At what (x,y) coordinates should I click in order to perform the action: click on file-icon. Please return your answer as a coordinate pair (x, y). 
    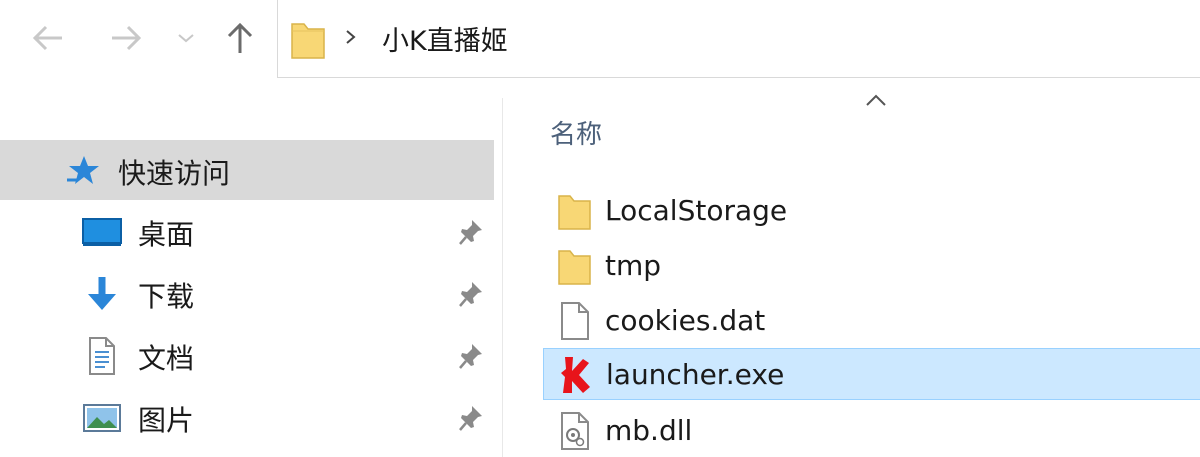
    Looking at the image, I should click on (575, 321).